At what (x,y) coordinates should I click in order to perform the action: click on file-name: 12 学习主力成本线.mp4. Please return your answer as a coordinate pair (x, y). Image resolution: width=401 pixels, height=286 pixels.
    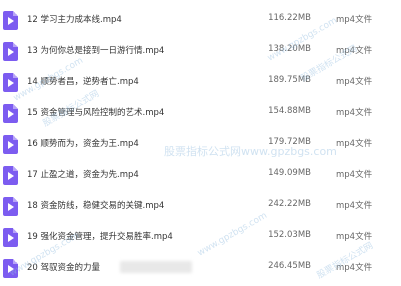
    Looking at the image, I should click on (74, 20).